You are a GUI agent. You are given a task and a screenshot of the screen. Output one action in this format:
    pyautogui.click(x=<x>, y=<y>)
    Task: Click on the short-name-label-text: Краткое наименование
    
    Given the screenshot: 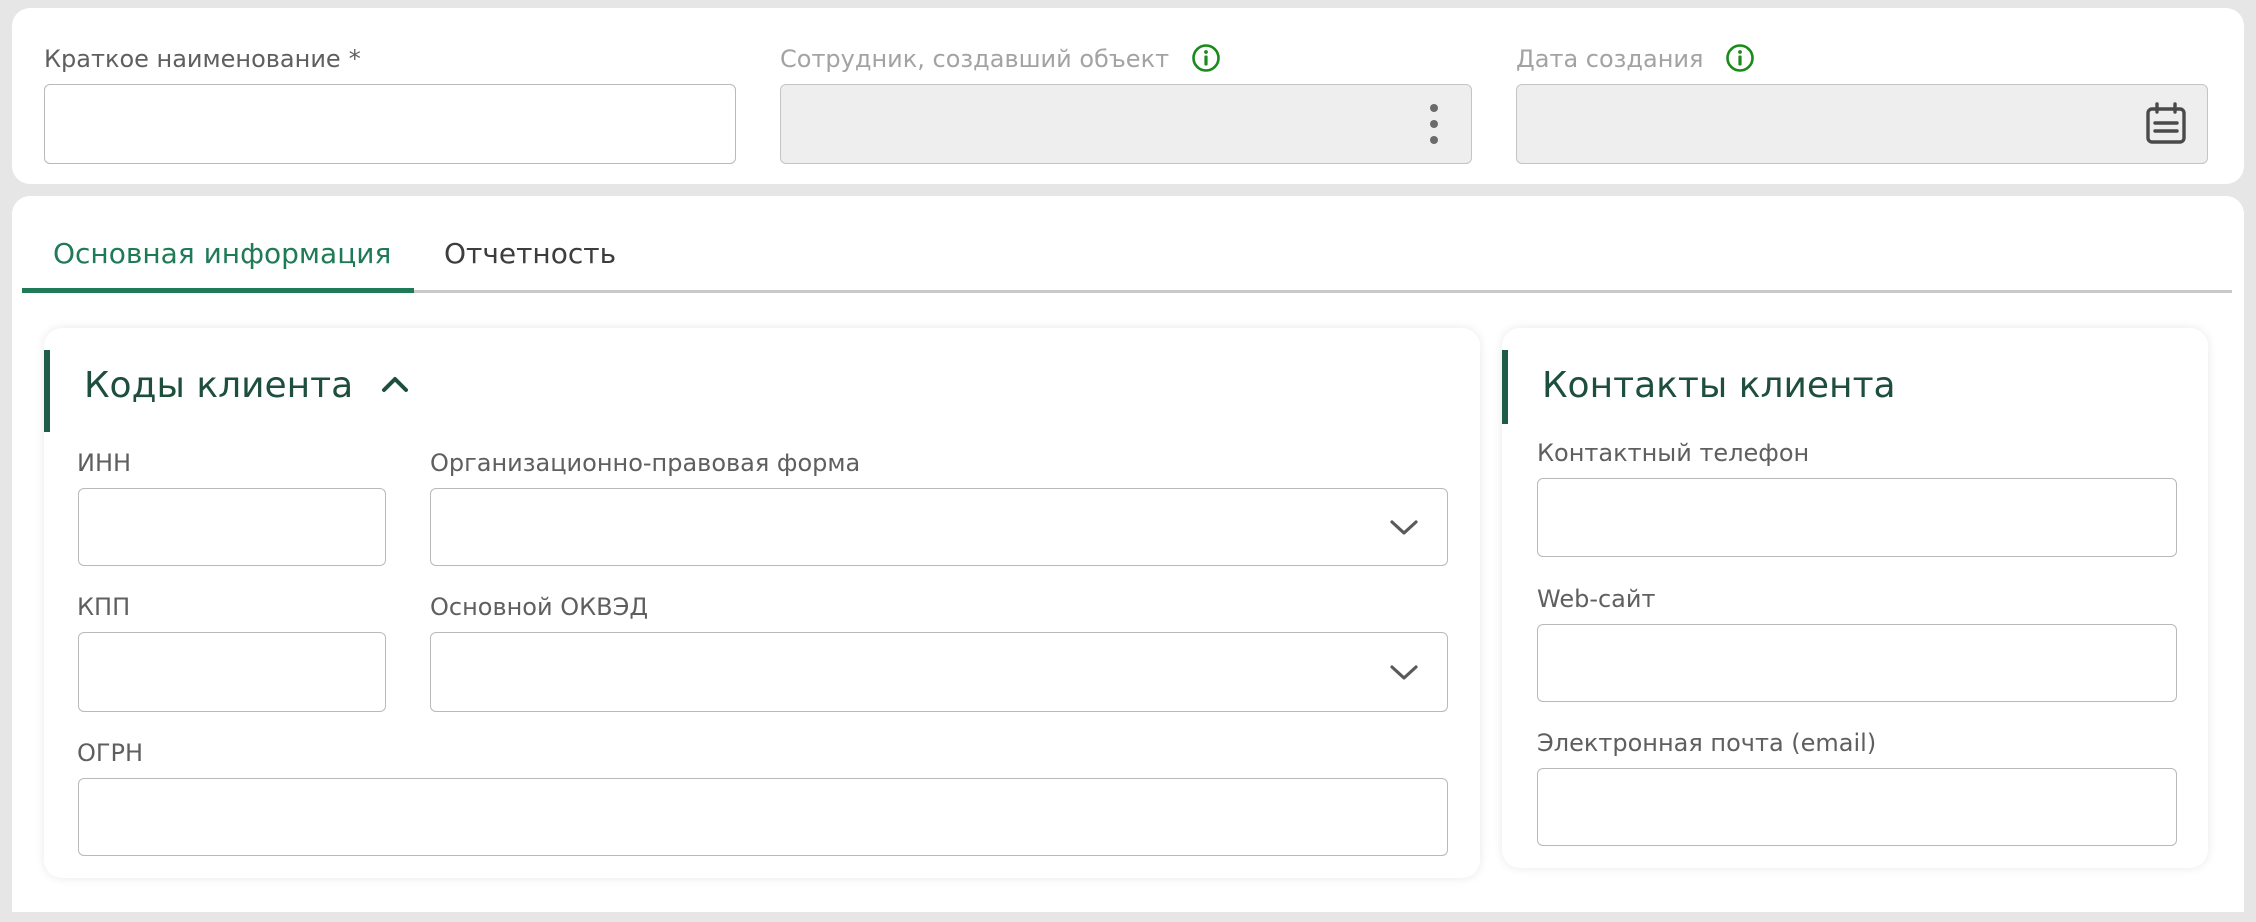 What is the action you would take?
    pyautogui.click(x=192, y=59)
    